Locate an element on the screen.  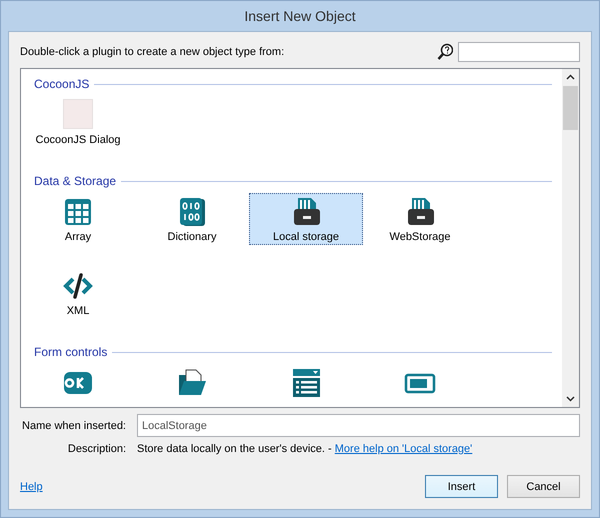
instruction-text: Double-click a plugin to create a new object type from: is located at coordinates (153, 52).